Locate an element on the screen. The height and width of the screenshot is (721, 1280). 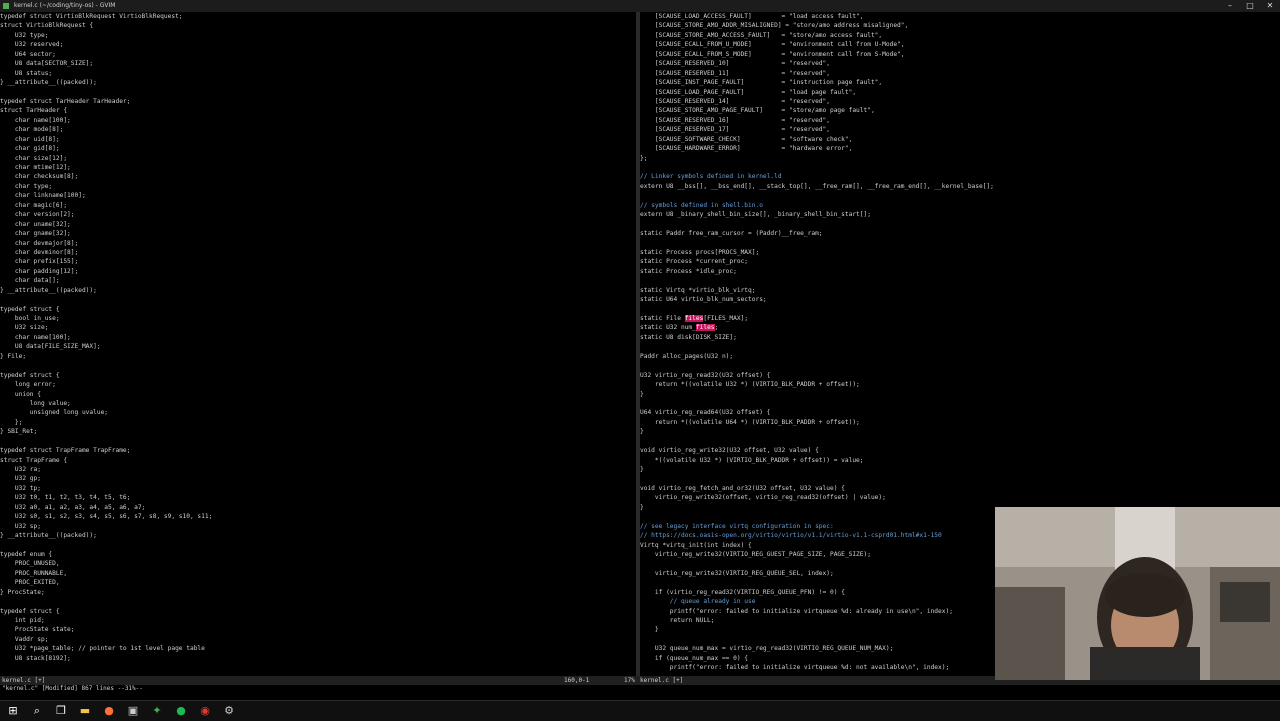
code-line: [SCAUSE_RESERVED_14] = "reserved", is located at coordinates (735, 101).